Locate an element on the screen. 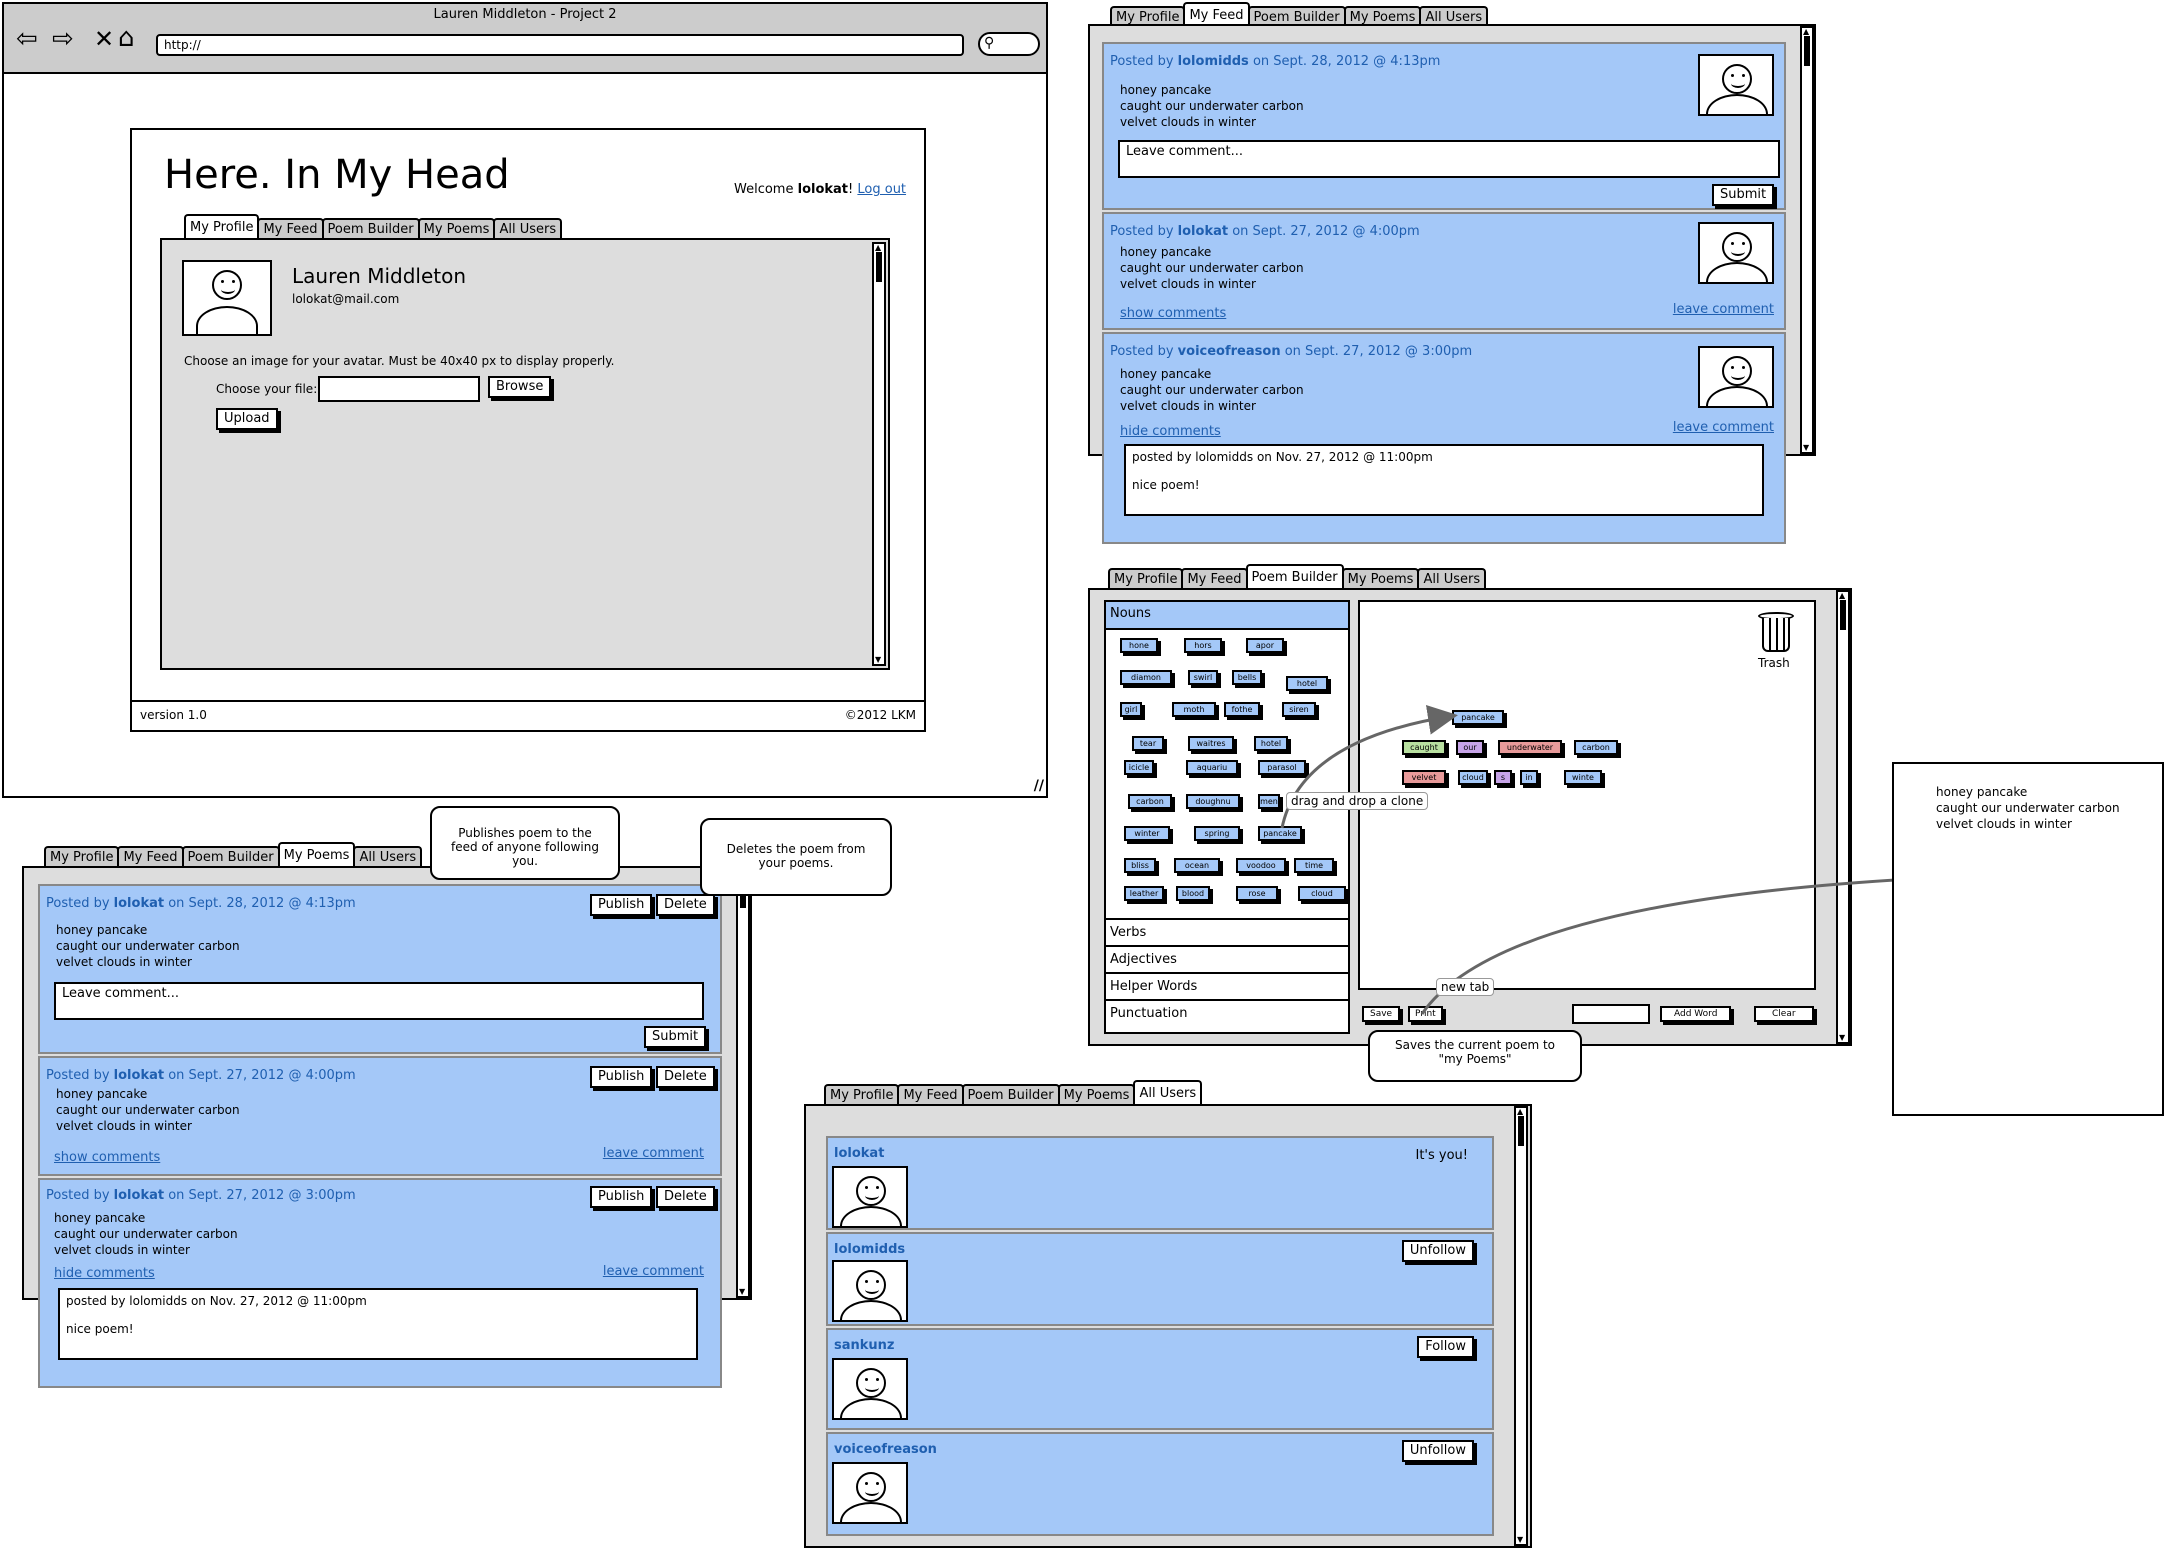 Image resolution: width=2166 pixels, height=1549 pixels. noun-word-chip: icicle is located at coordinates (1139, 767).